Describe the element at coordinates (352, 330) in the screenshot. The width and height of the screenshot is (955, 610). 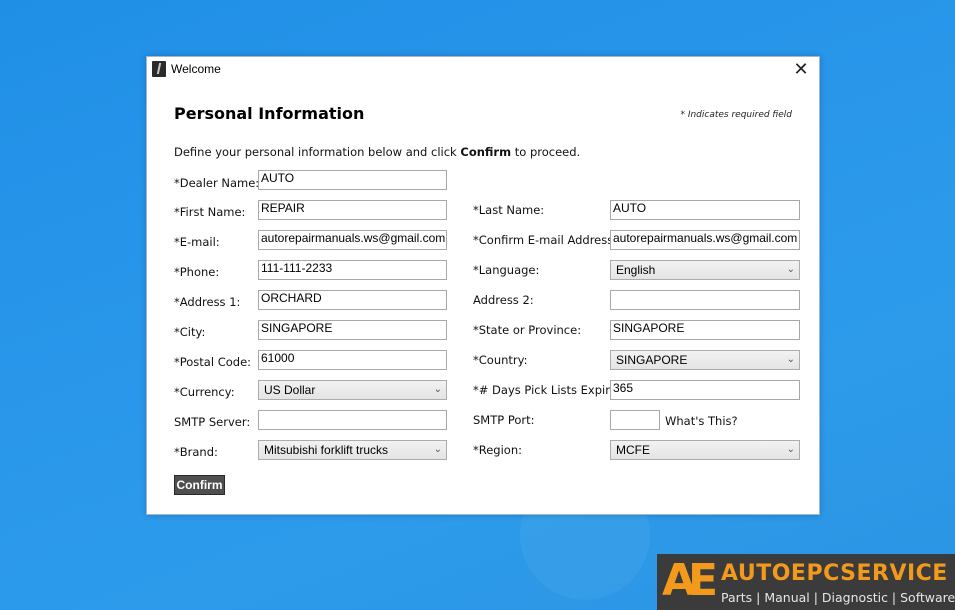
I see `city-field: SINGAPORE` at that location.